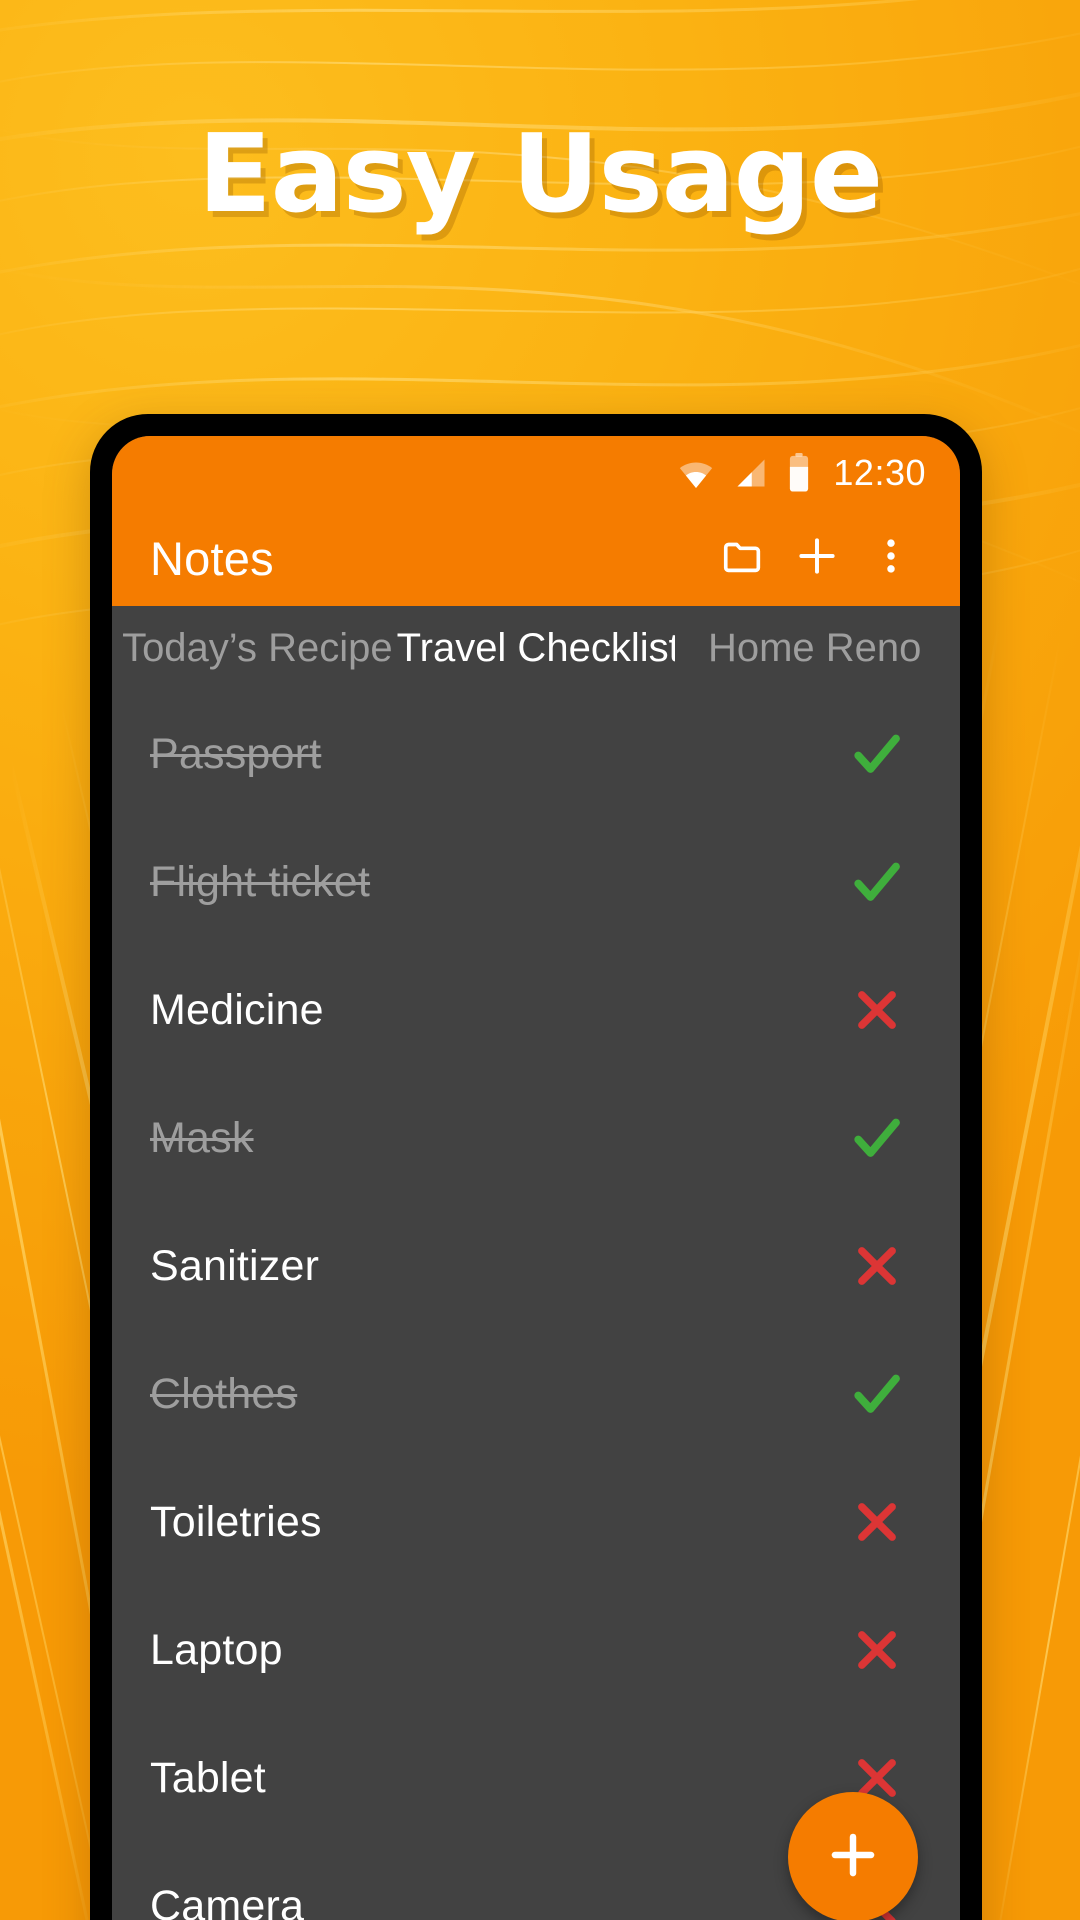 This screenshot has height=1920, width=1080. I want to click on add-item-fab, so click(853, 1856).